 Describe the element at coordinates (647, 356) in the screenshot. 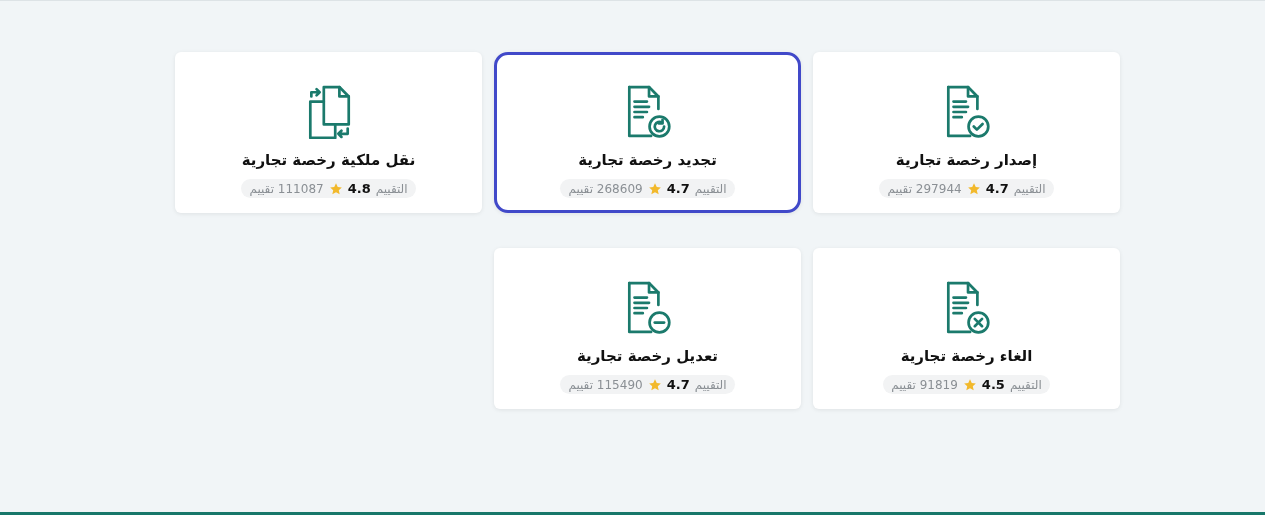

I see `service-title: تعديل رخصة تجارية` at that location.